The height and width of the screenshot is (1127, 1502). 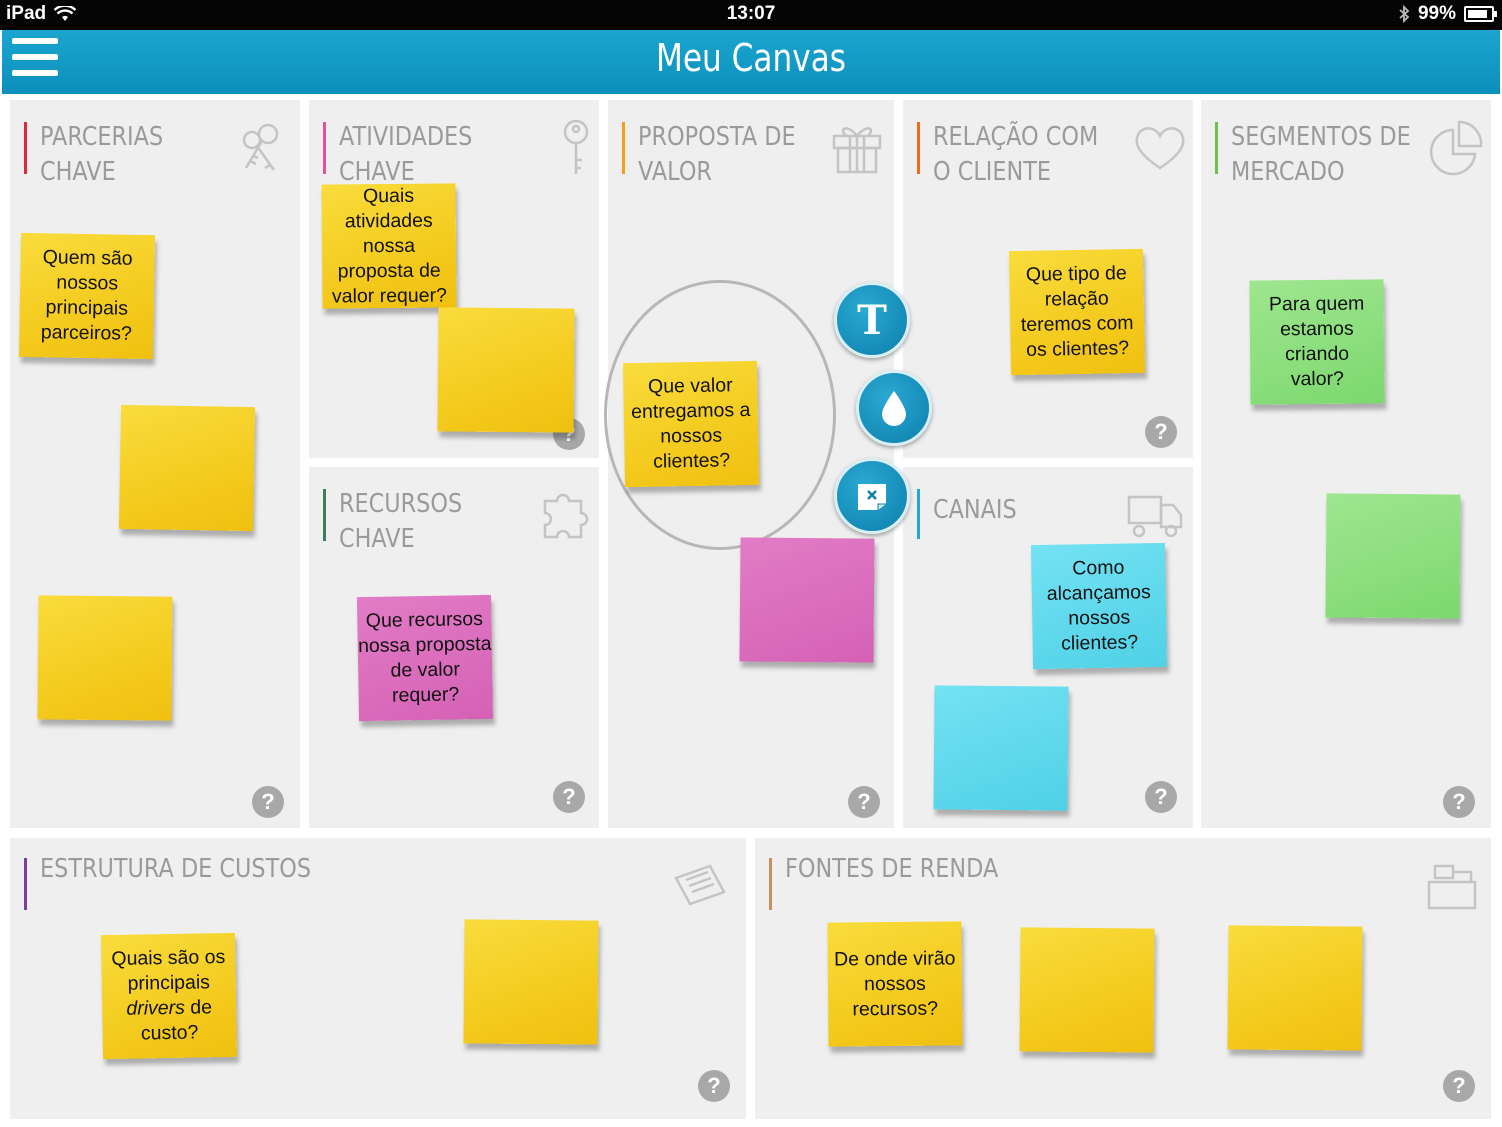 I want to click on battery-percent: 99%, so click(x=1436, y=13).